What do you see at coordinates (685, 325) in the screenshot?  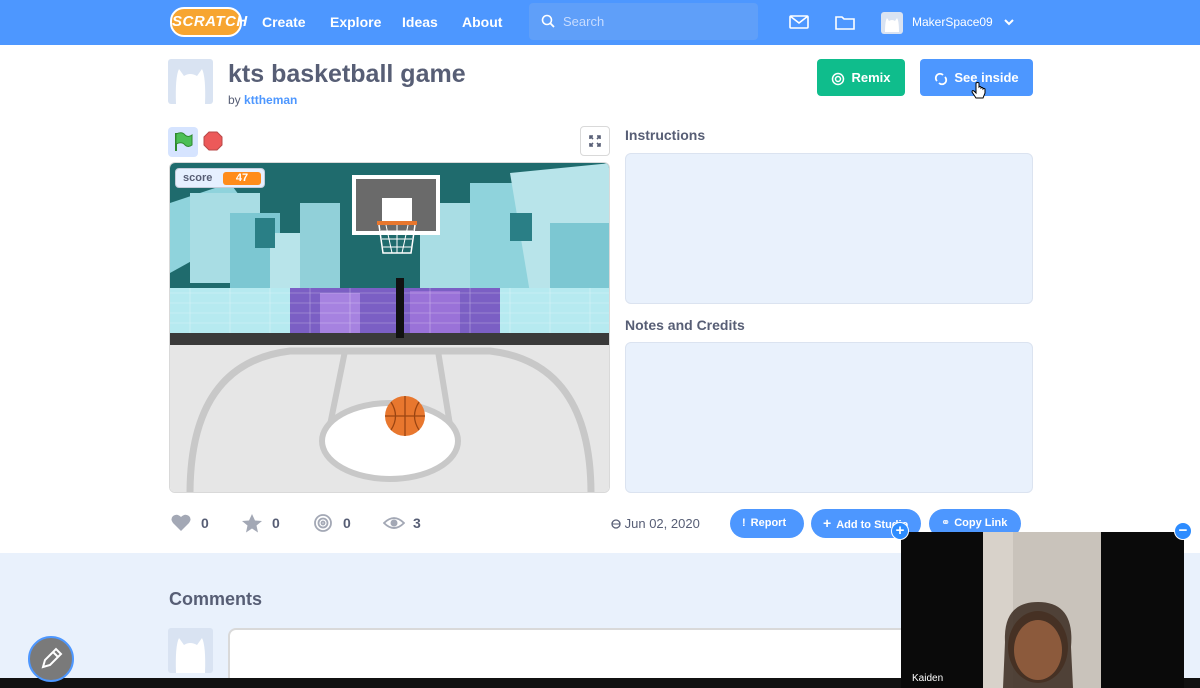 I see `notes-heading: Notes and Credits` at bounding box center [685, 325].